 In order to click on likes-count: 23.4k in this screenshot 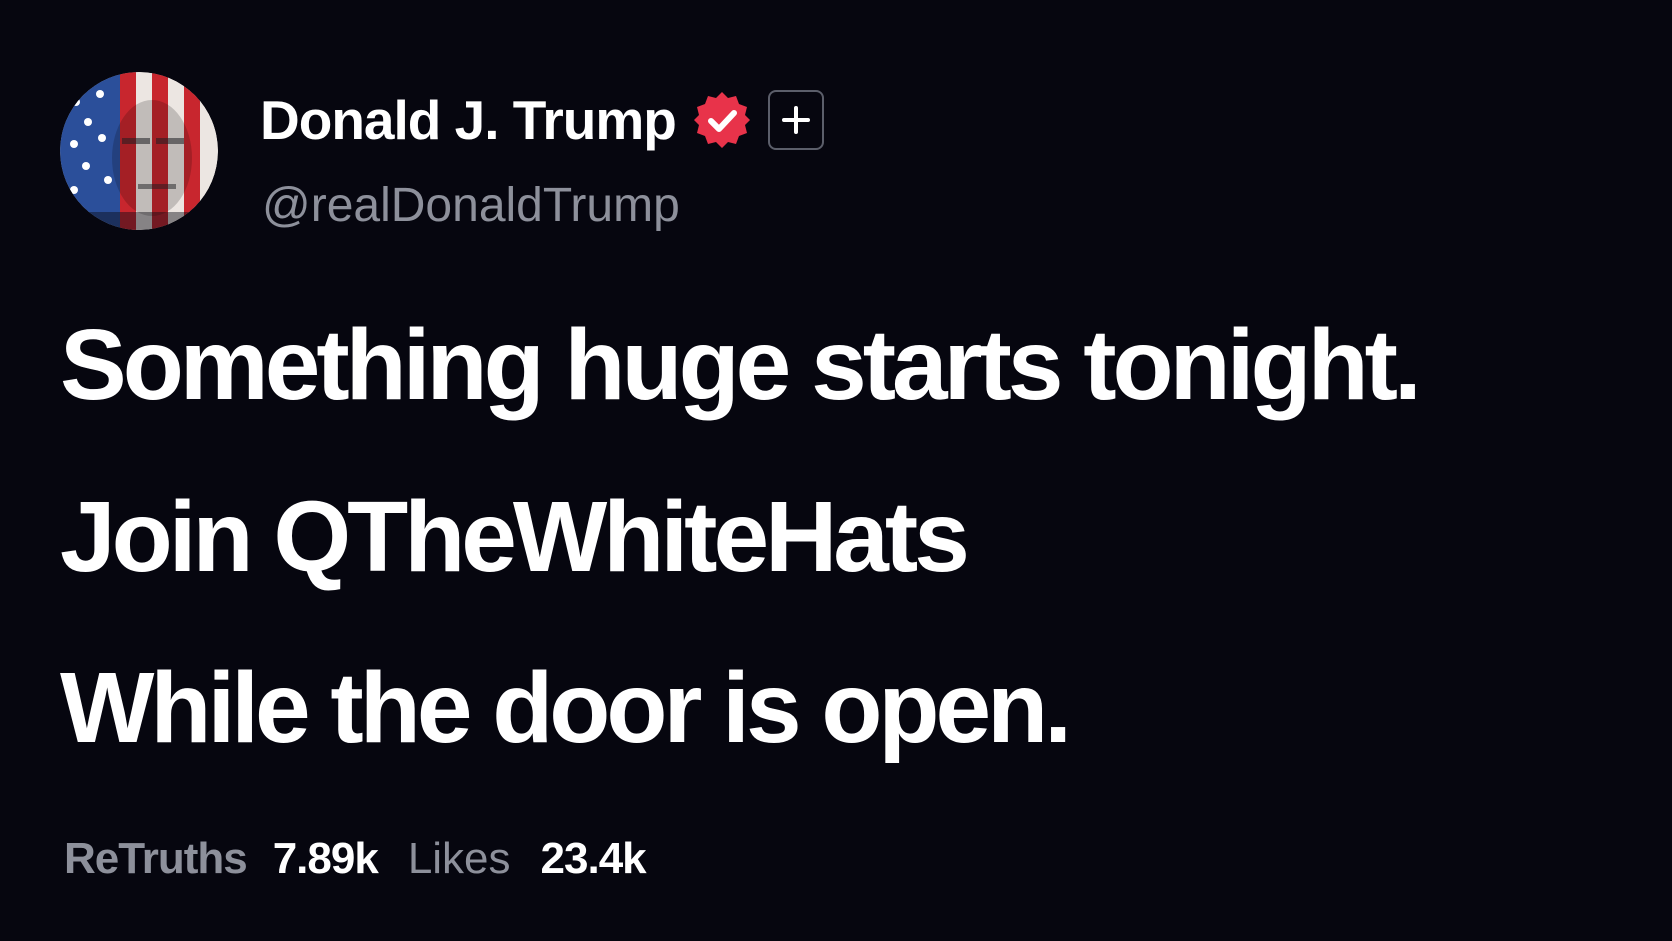, I will do `click(593, 858)`.